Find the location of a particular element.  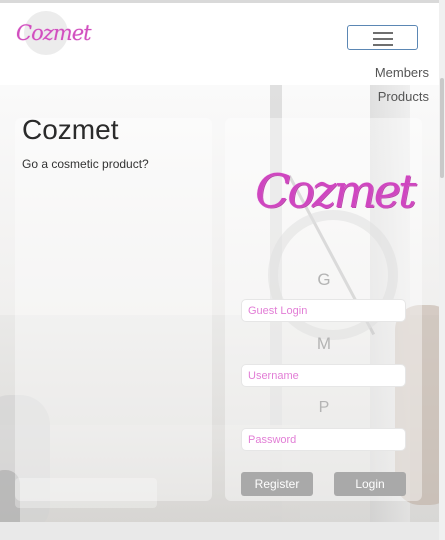

scrollbar-thumb is located at coordinates (442, 128).